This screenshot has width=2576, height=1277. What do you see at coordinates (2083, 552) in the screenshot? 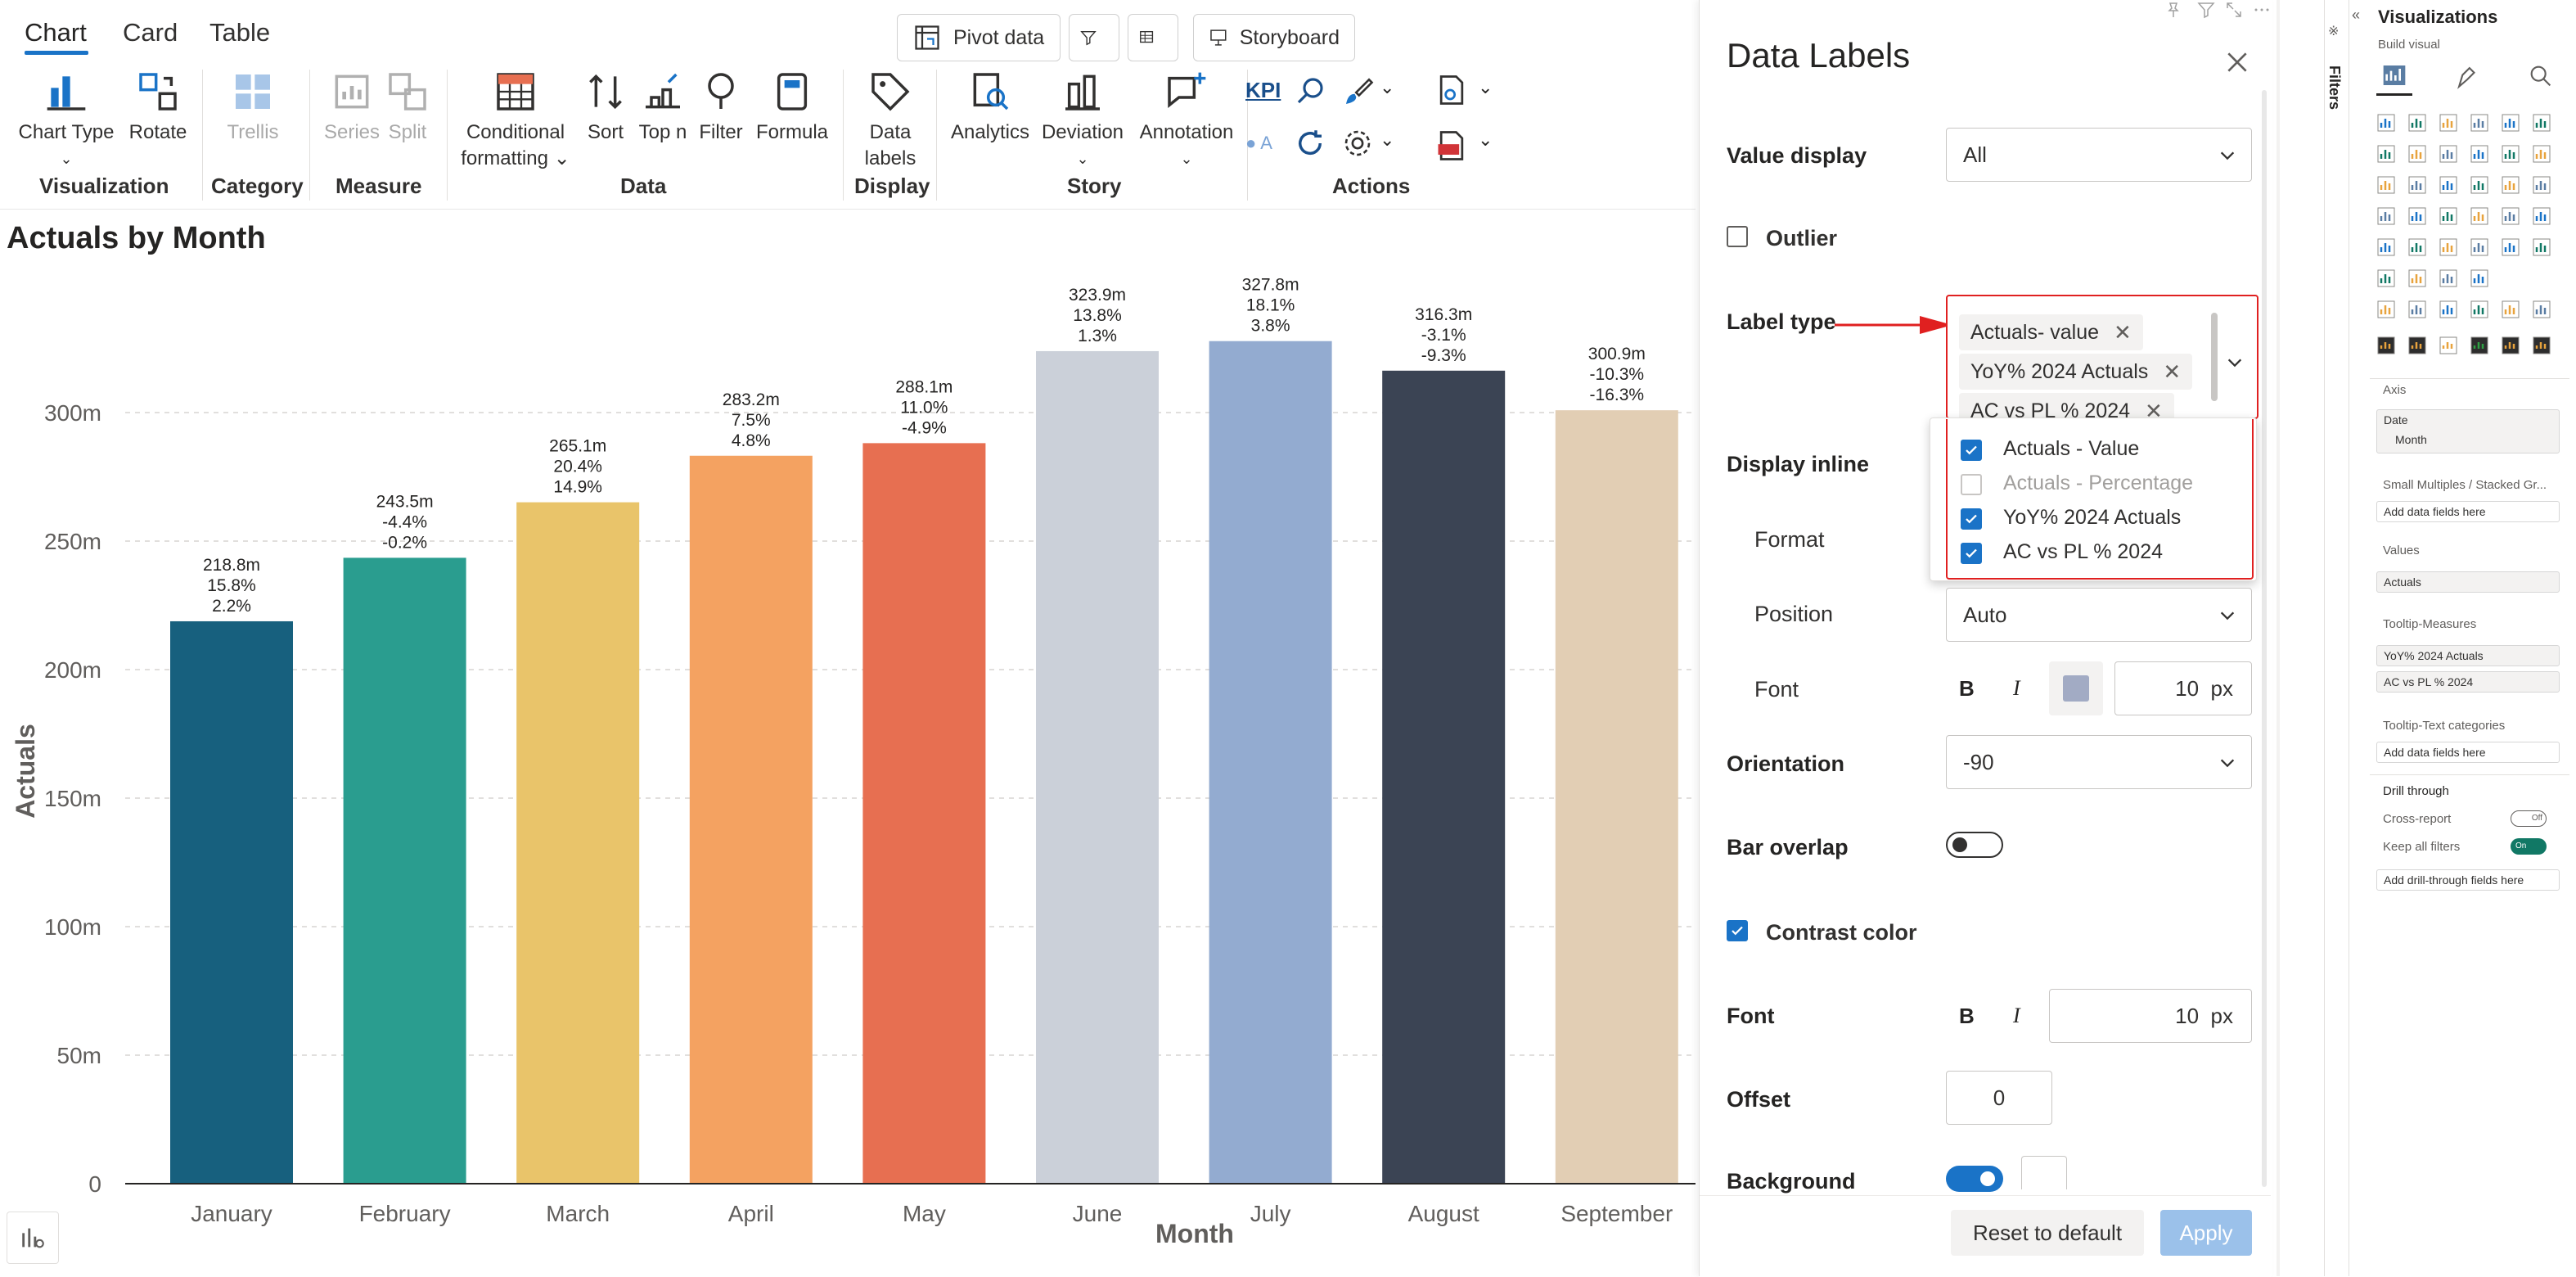
I see `option-ac-vs-pl: AC vs PL % 2024` at bounding box center [2083, 552].